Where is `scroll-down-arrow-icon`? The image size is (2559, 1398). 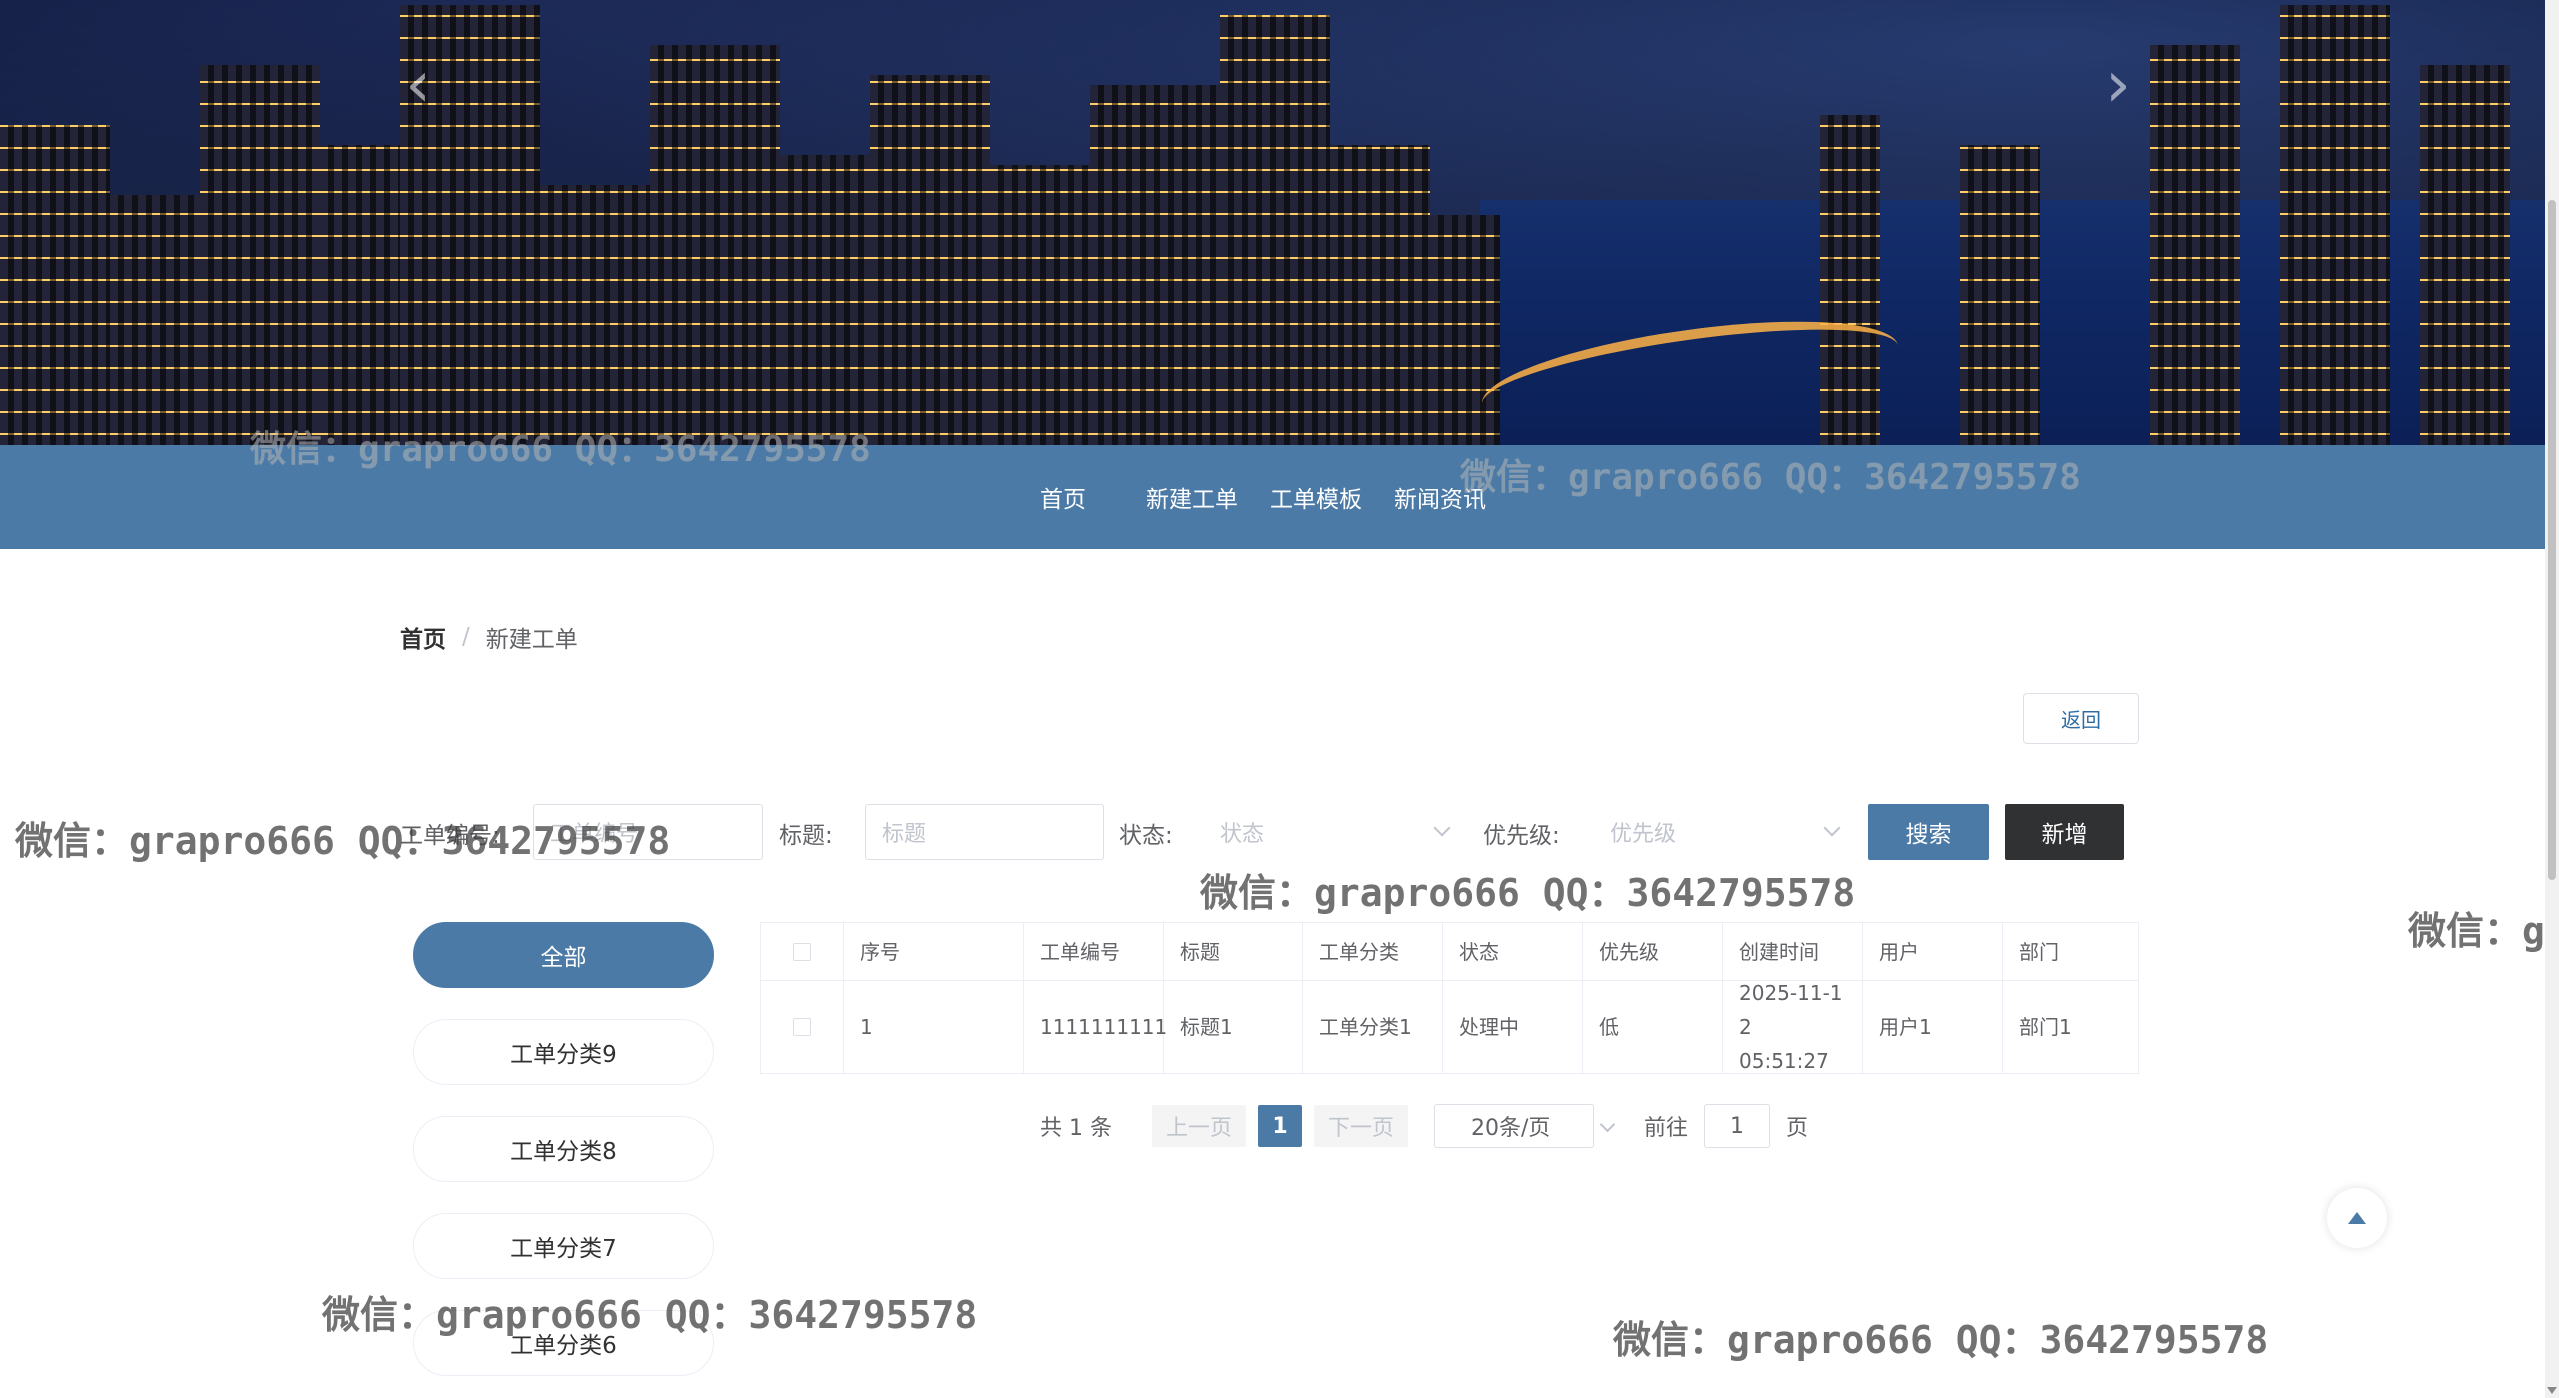
scroll-down-arrow-icon is located at coordinates (2552, 1390).